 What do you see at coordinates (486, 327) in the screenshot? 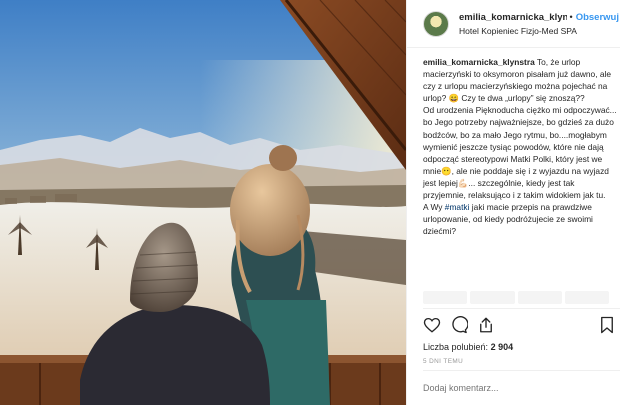
I see `share-icon` at bounding box center [486, 327].